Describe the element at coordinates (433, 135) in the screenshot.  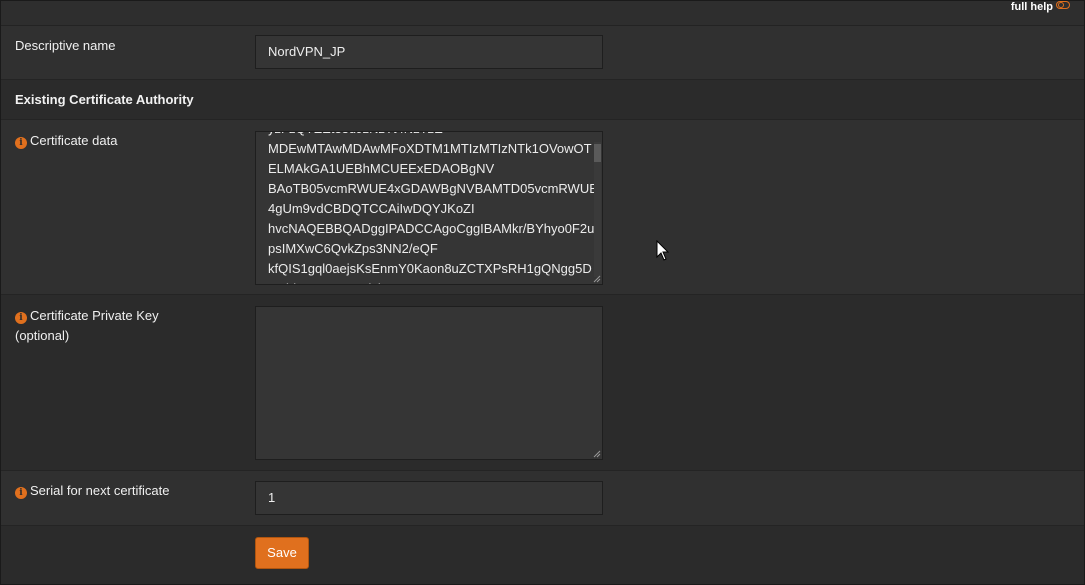
I see `certificate-data-line: yzFzQTEEt33uJzNzTt4NzTzE` at that location.